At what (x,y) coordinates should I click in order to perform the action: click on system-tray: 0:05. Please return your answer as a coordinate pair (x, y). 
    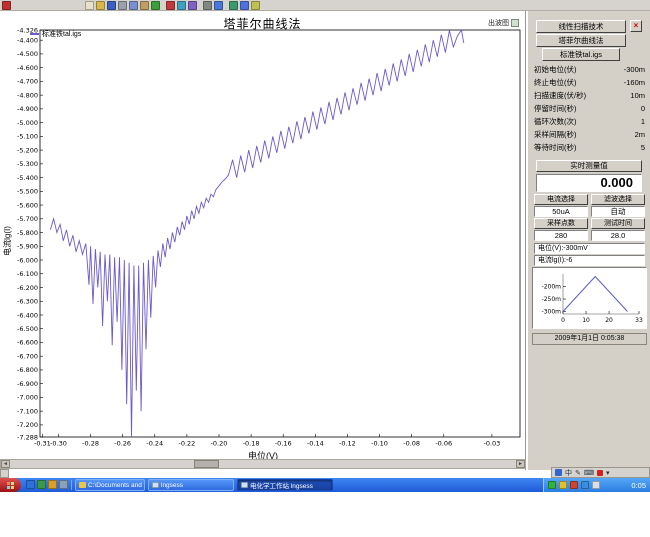
    Looking at the image, I should click on (596, 485).